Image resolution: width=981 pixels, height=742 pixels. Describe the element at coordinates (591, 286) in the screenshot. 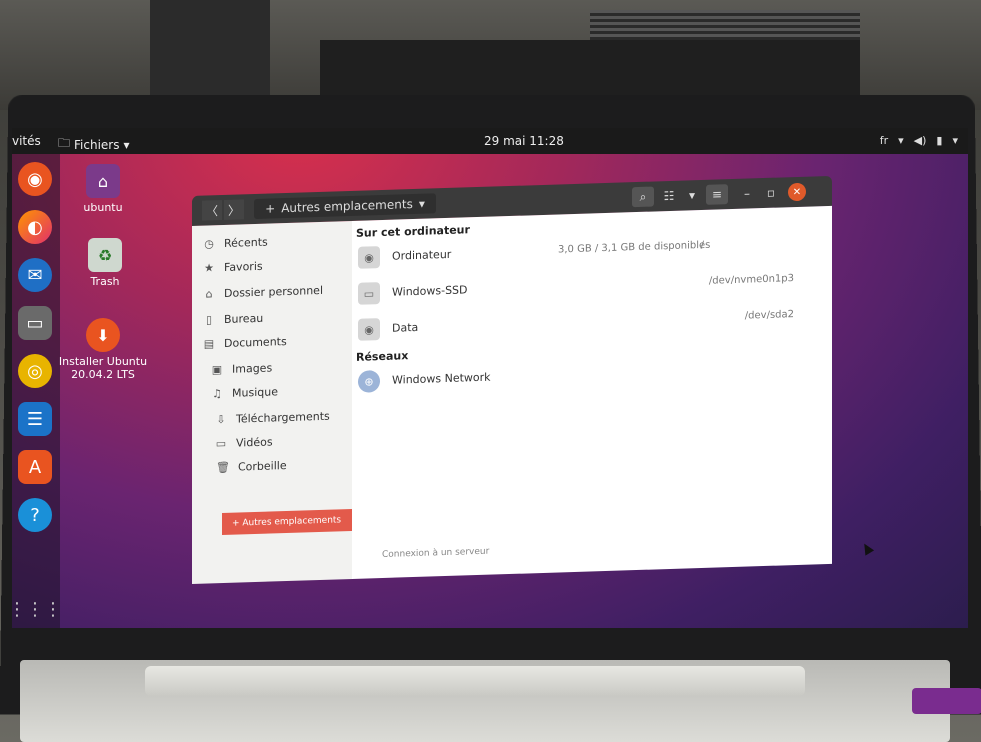

I see `list-item: ▭ Windows-SSD /dev/nvme0n1p3` at that location.